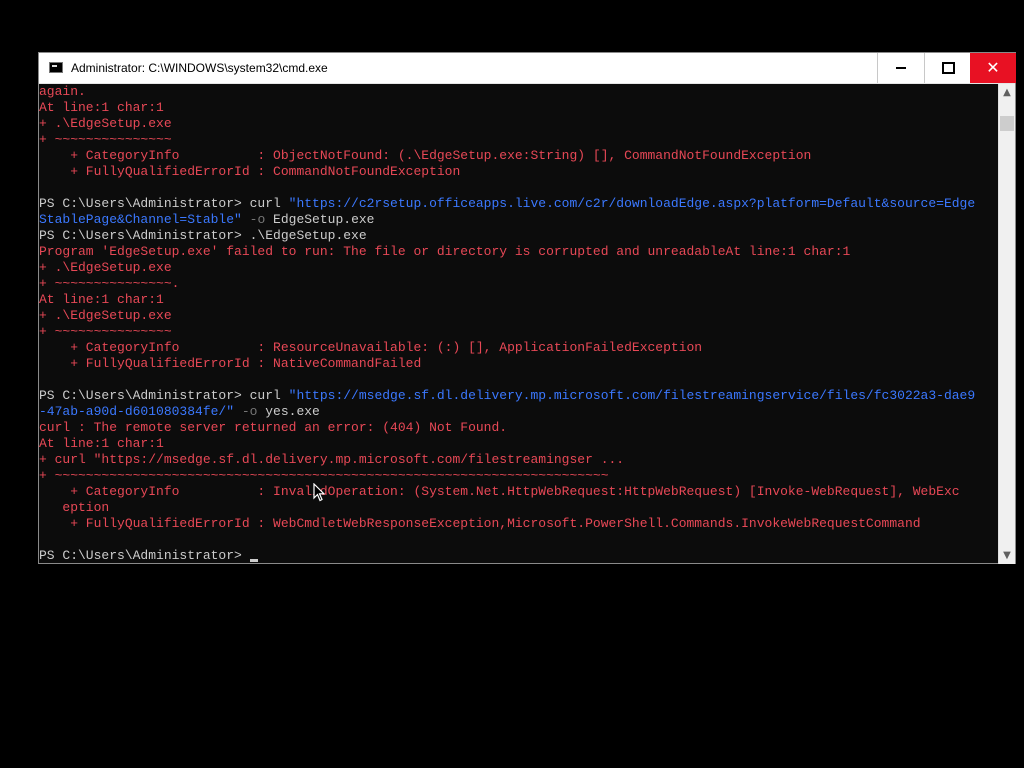 The width and height of the screenshot is (1024, 768). Describe the element at coordinates (519, 508) in the screenshot. I see `console-line: eption` at that location.